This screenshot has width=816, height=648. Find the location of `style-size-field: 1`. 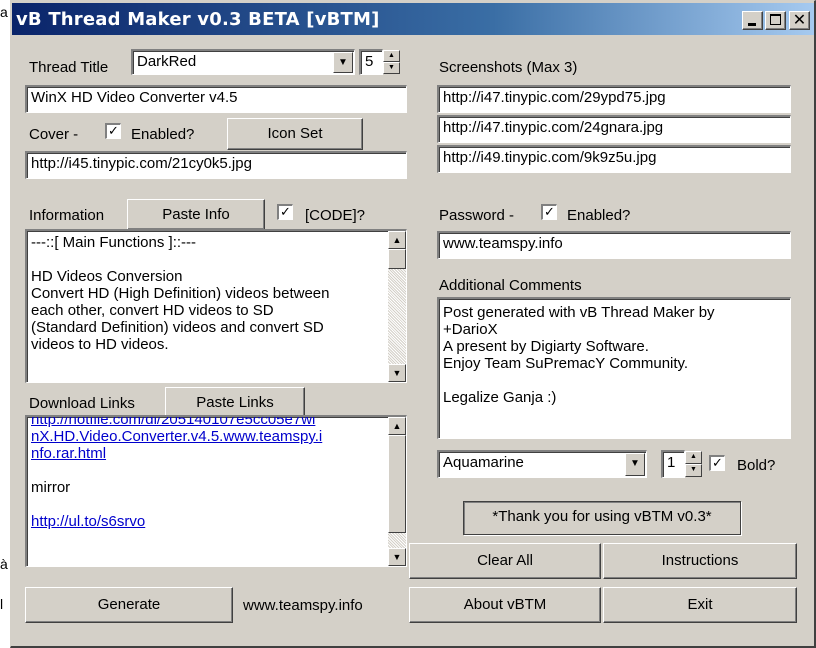

style-size-field: 1 is located at coordinates (673, 464).